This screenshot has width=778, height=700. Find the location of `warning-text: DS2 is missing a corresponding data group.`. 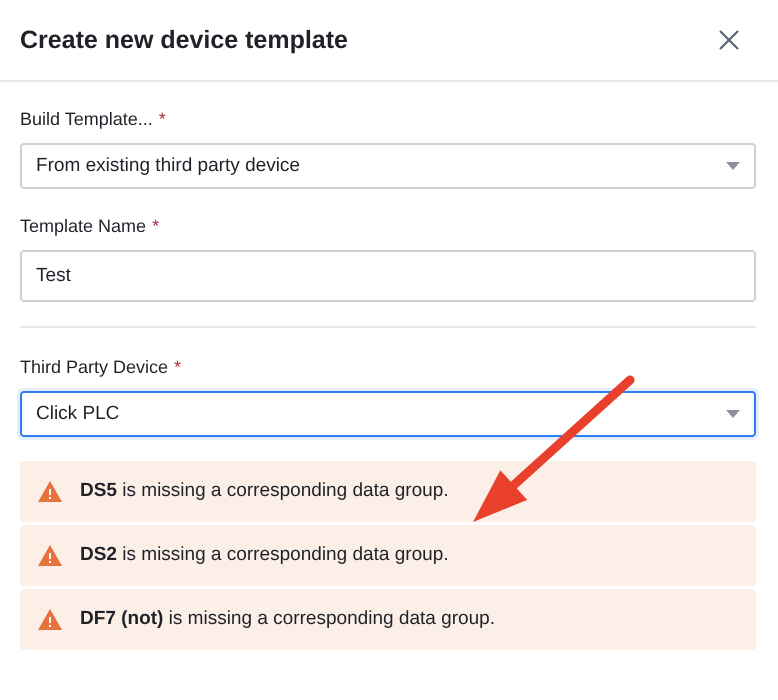

warning-text: DS2 is missing a corresponding data group. is located at coordinates (264, 555).